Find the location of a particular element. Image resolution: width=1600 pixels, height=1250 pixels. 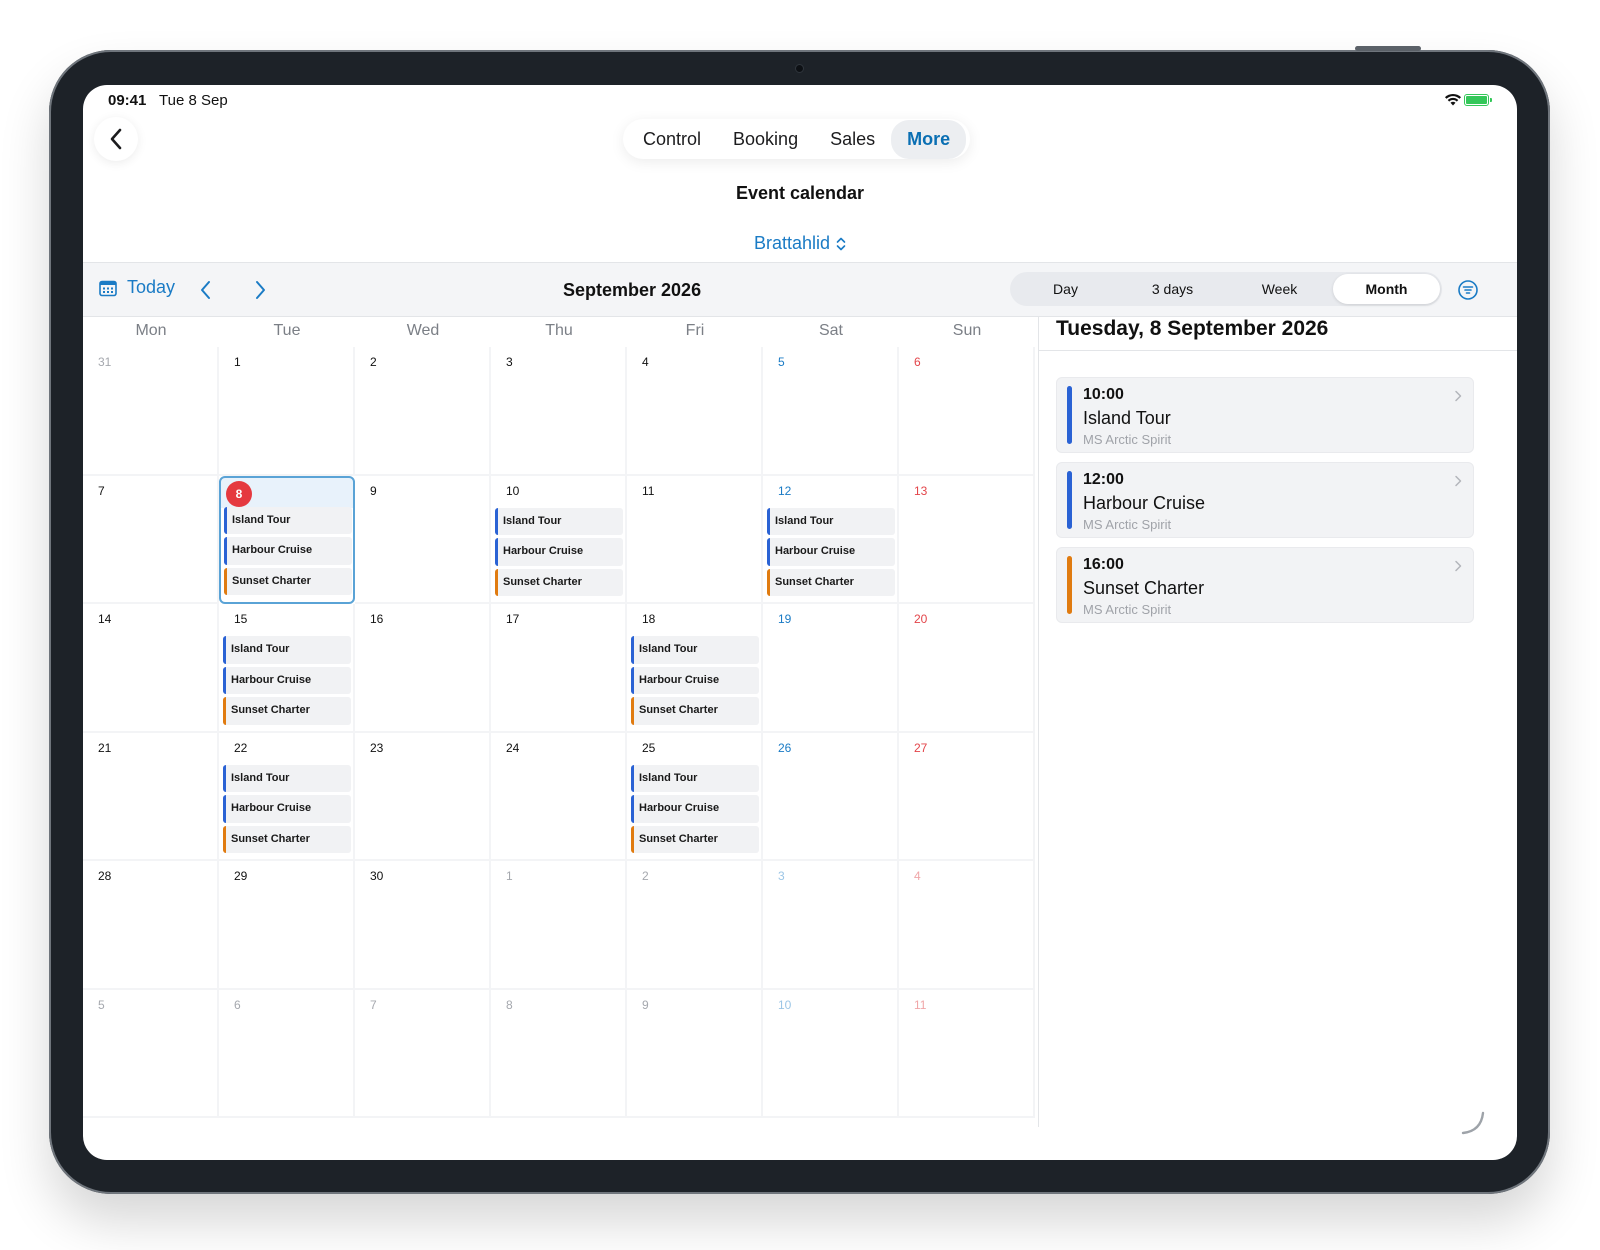

view-day: Day is located at coordinates (1065, 289).